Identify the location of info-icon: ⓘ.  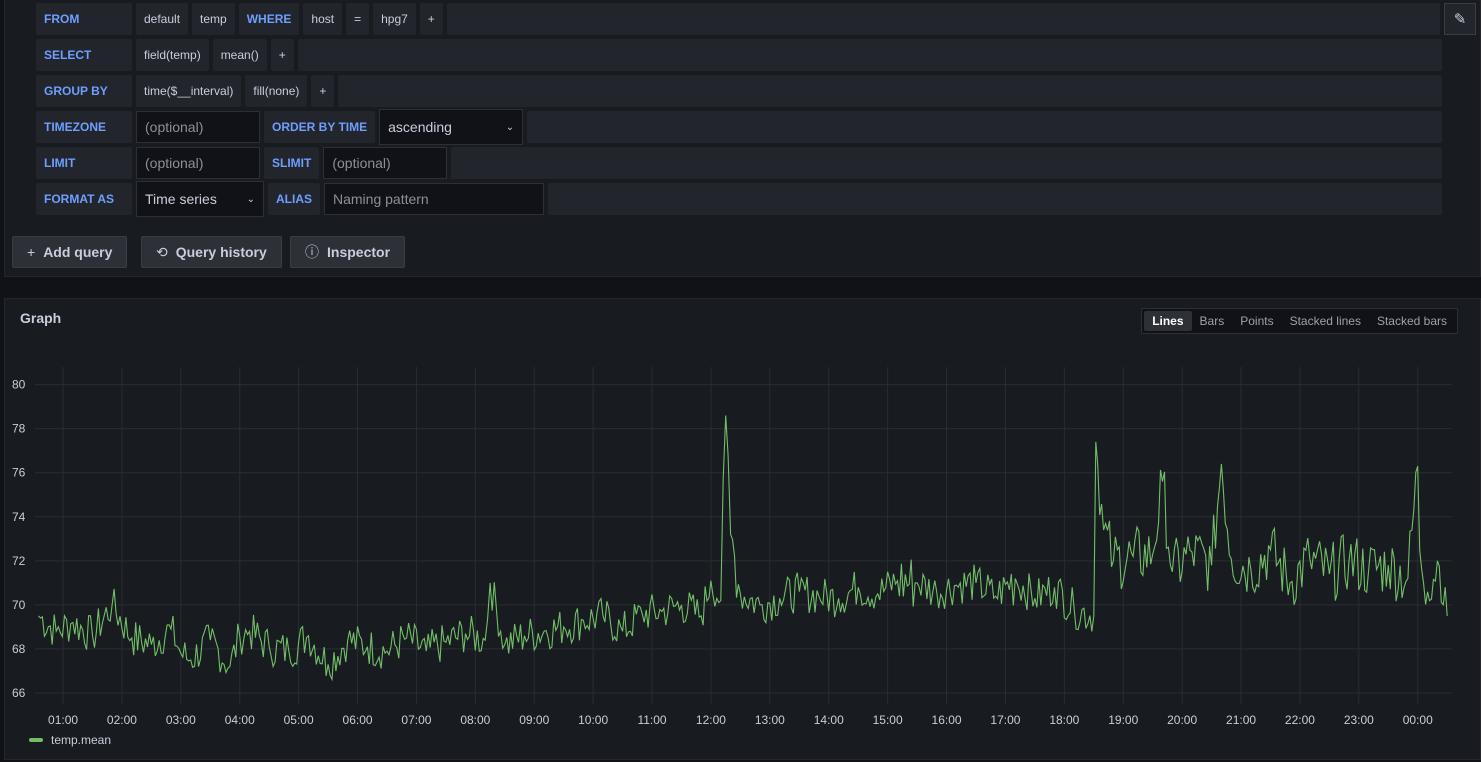
(312, 252).